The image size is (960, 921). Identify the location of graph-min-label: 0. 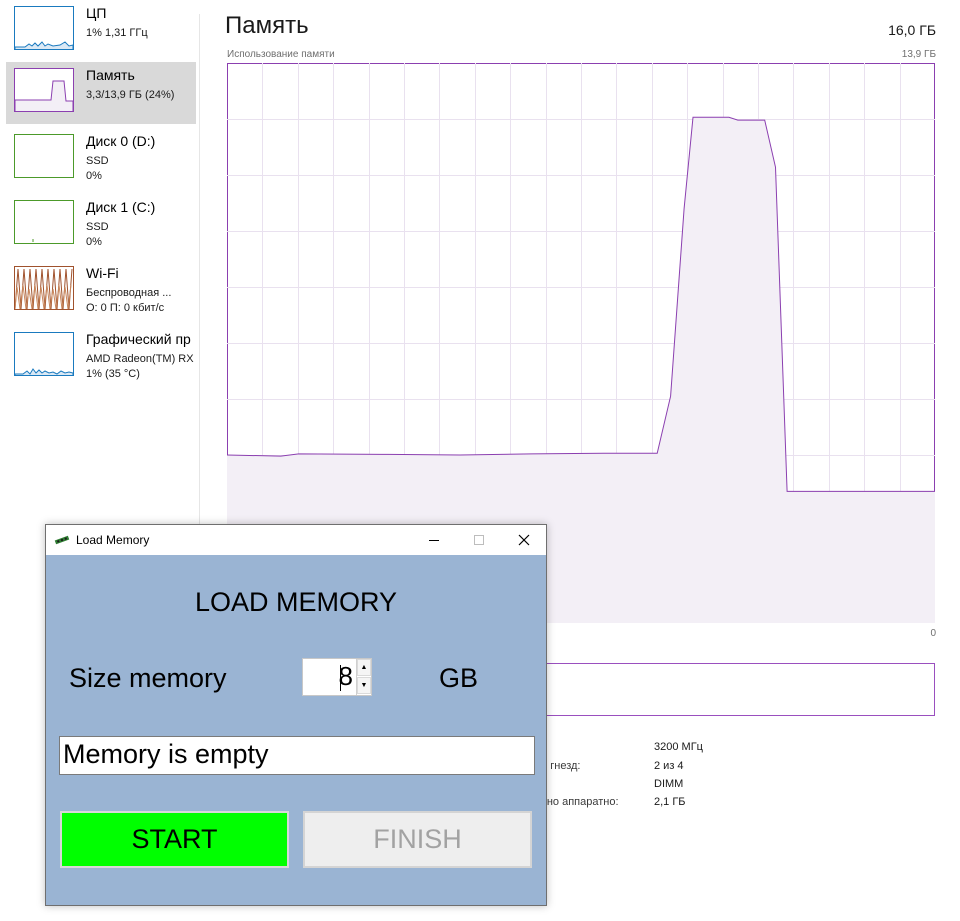
(933, 633).